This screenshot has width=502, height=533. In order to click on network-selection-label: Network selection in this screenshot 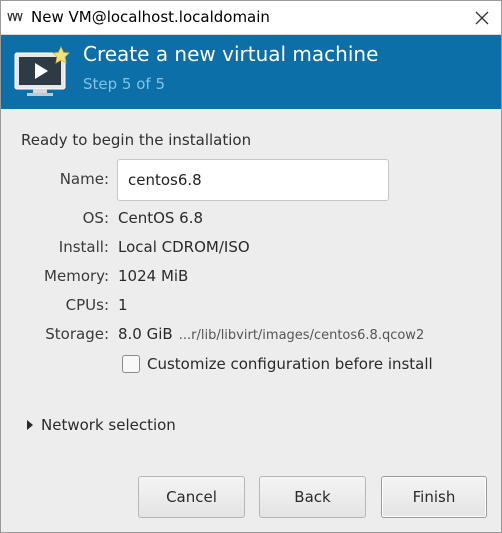, I will do `click(108, 425)`.